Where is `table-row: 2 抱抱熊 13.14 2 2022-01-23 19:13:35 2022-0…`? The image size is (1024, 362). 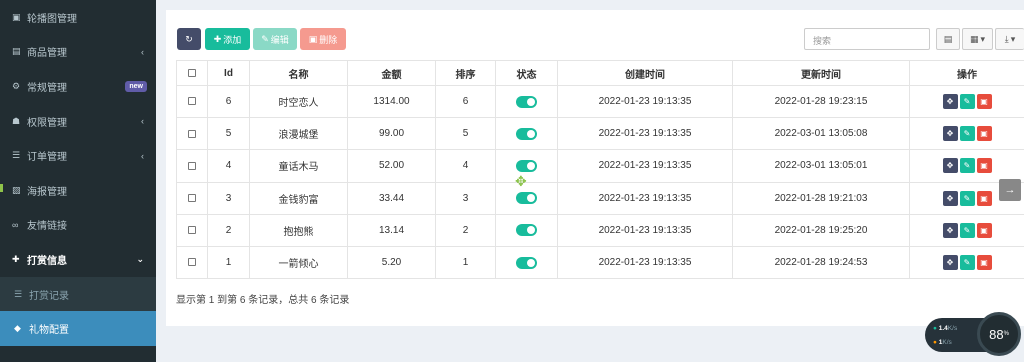 table-row: 2 抱抱熊 13.14 2 2022-01-23 19:13:35 2022-0… is located at coordinates (600, 230).